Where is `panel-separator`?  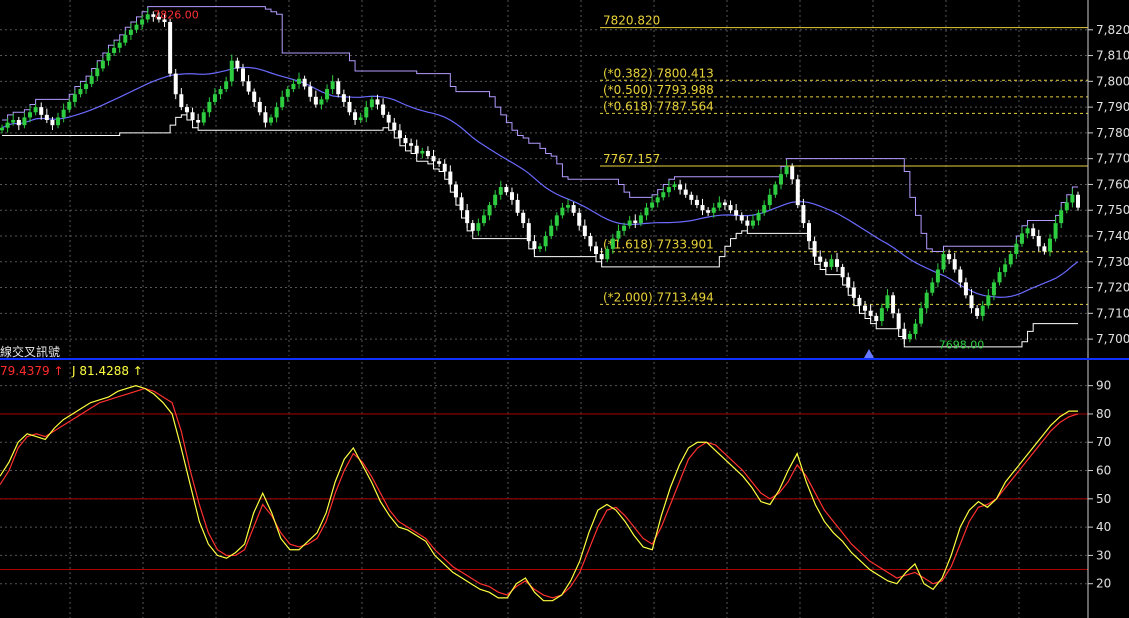
panel-separator is located at coordinates (564, 359).